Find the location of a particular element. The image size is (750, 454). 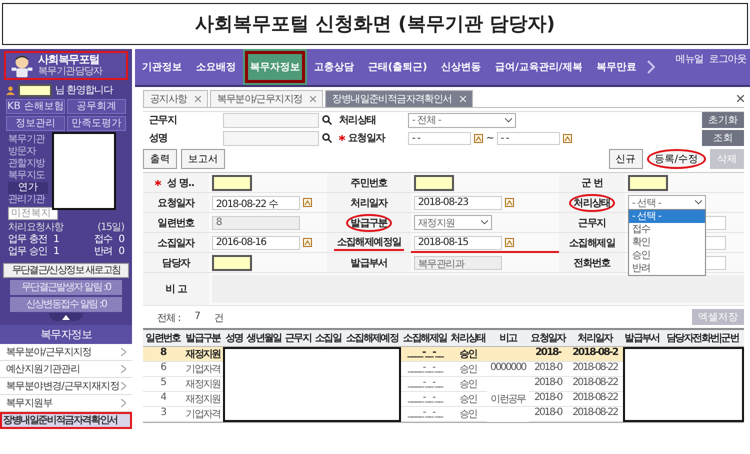

nav-tab: 급여/교육관리/제복 is located at coordinates (539, 67).